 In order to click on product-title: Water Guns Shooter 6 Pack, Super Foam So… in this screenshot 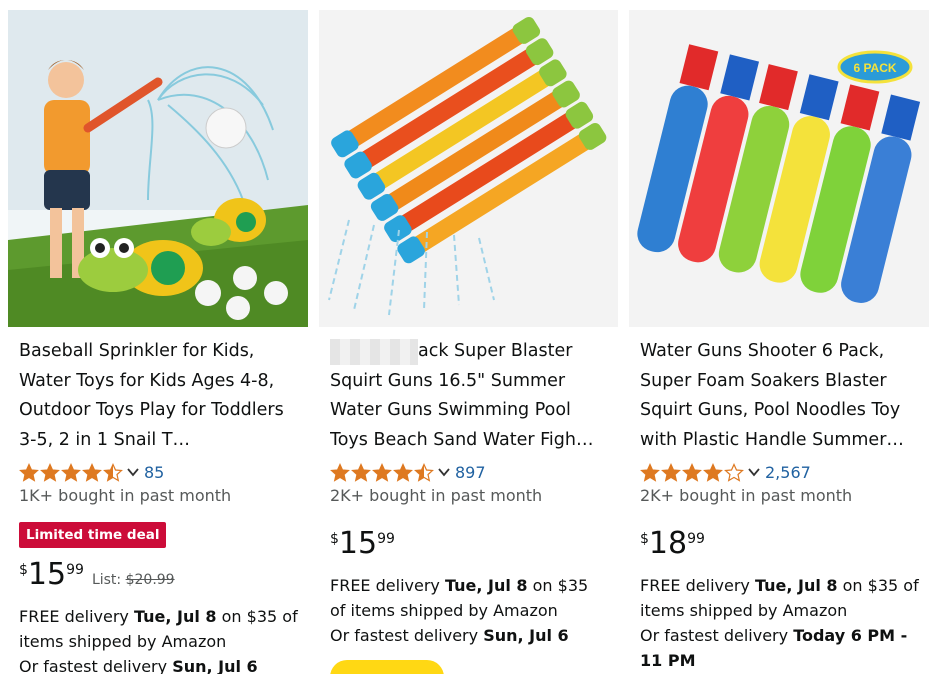, I will do `click(779, 396)`.